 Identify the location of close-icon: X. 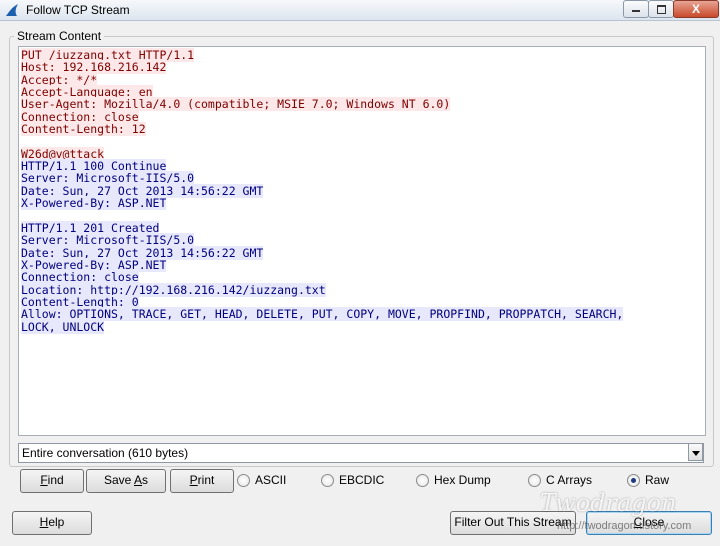
(696, 9).